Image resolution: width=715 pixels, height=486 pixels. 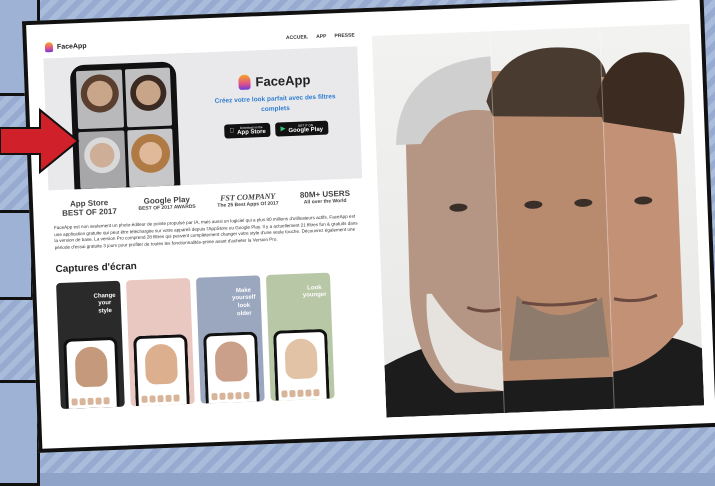 What do you see at coordinates (150, 158) in the screenshot?
I see `face-woman` at bounding box center [150, 158].